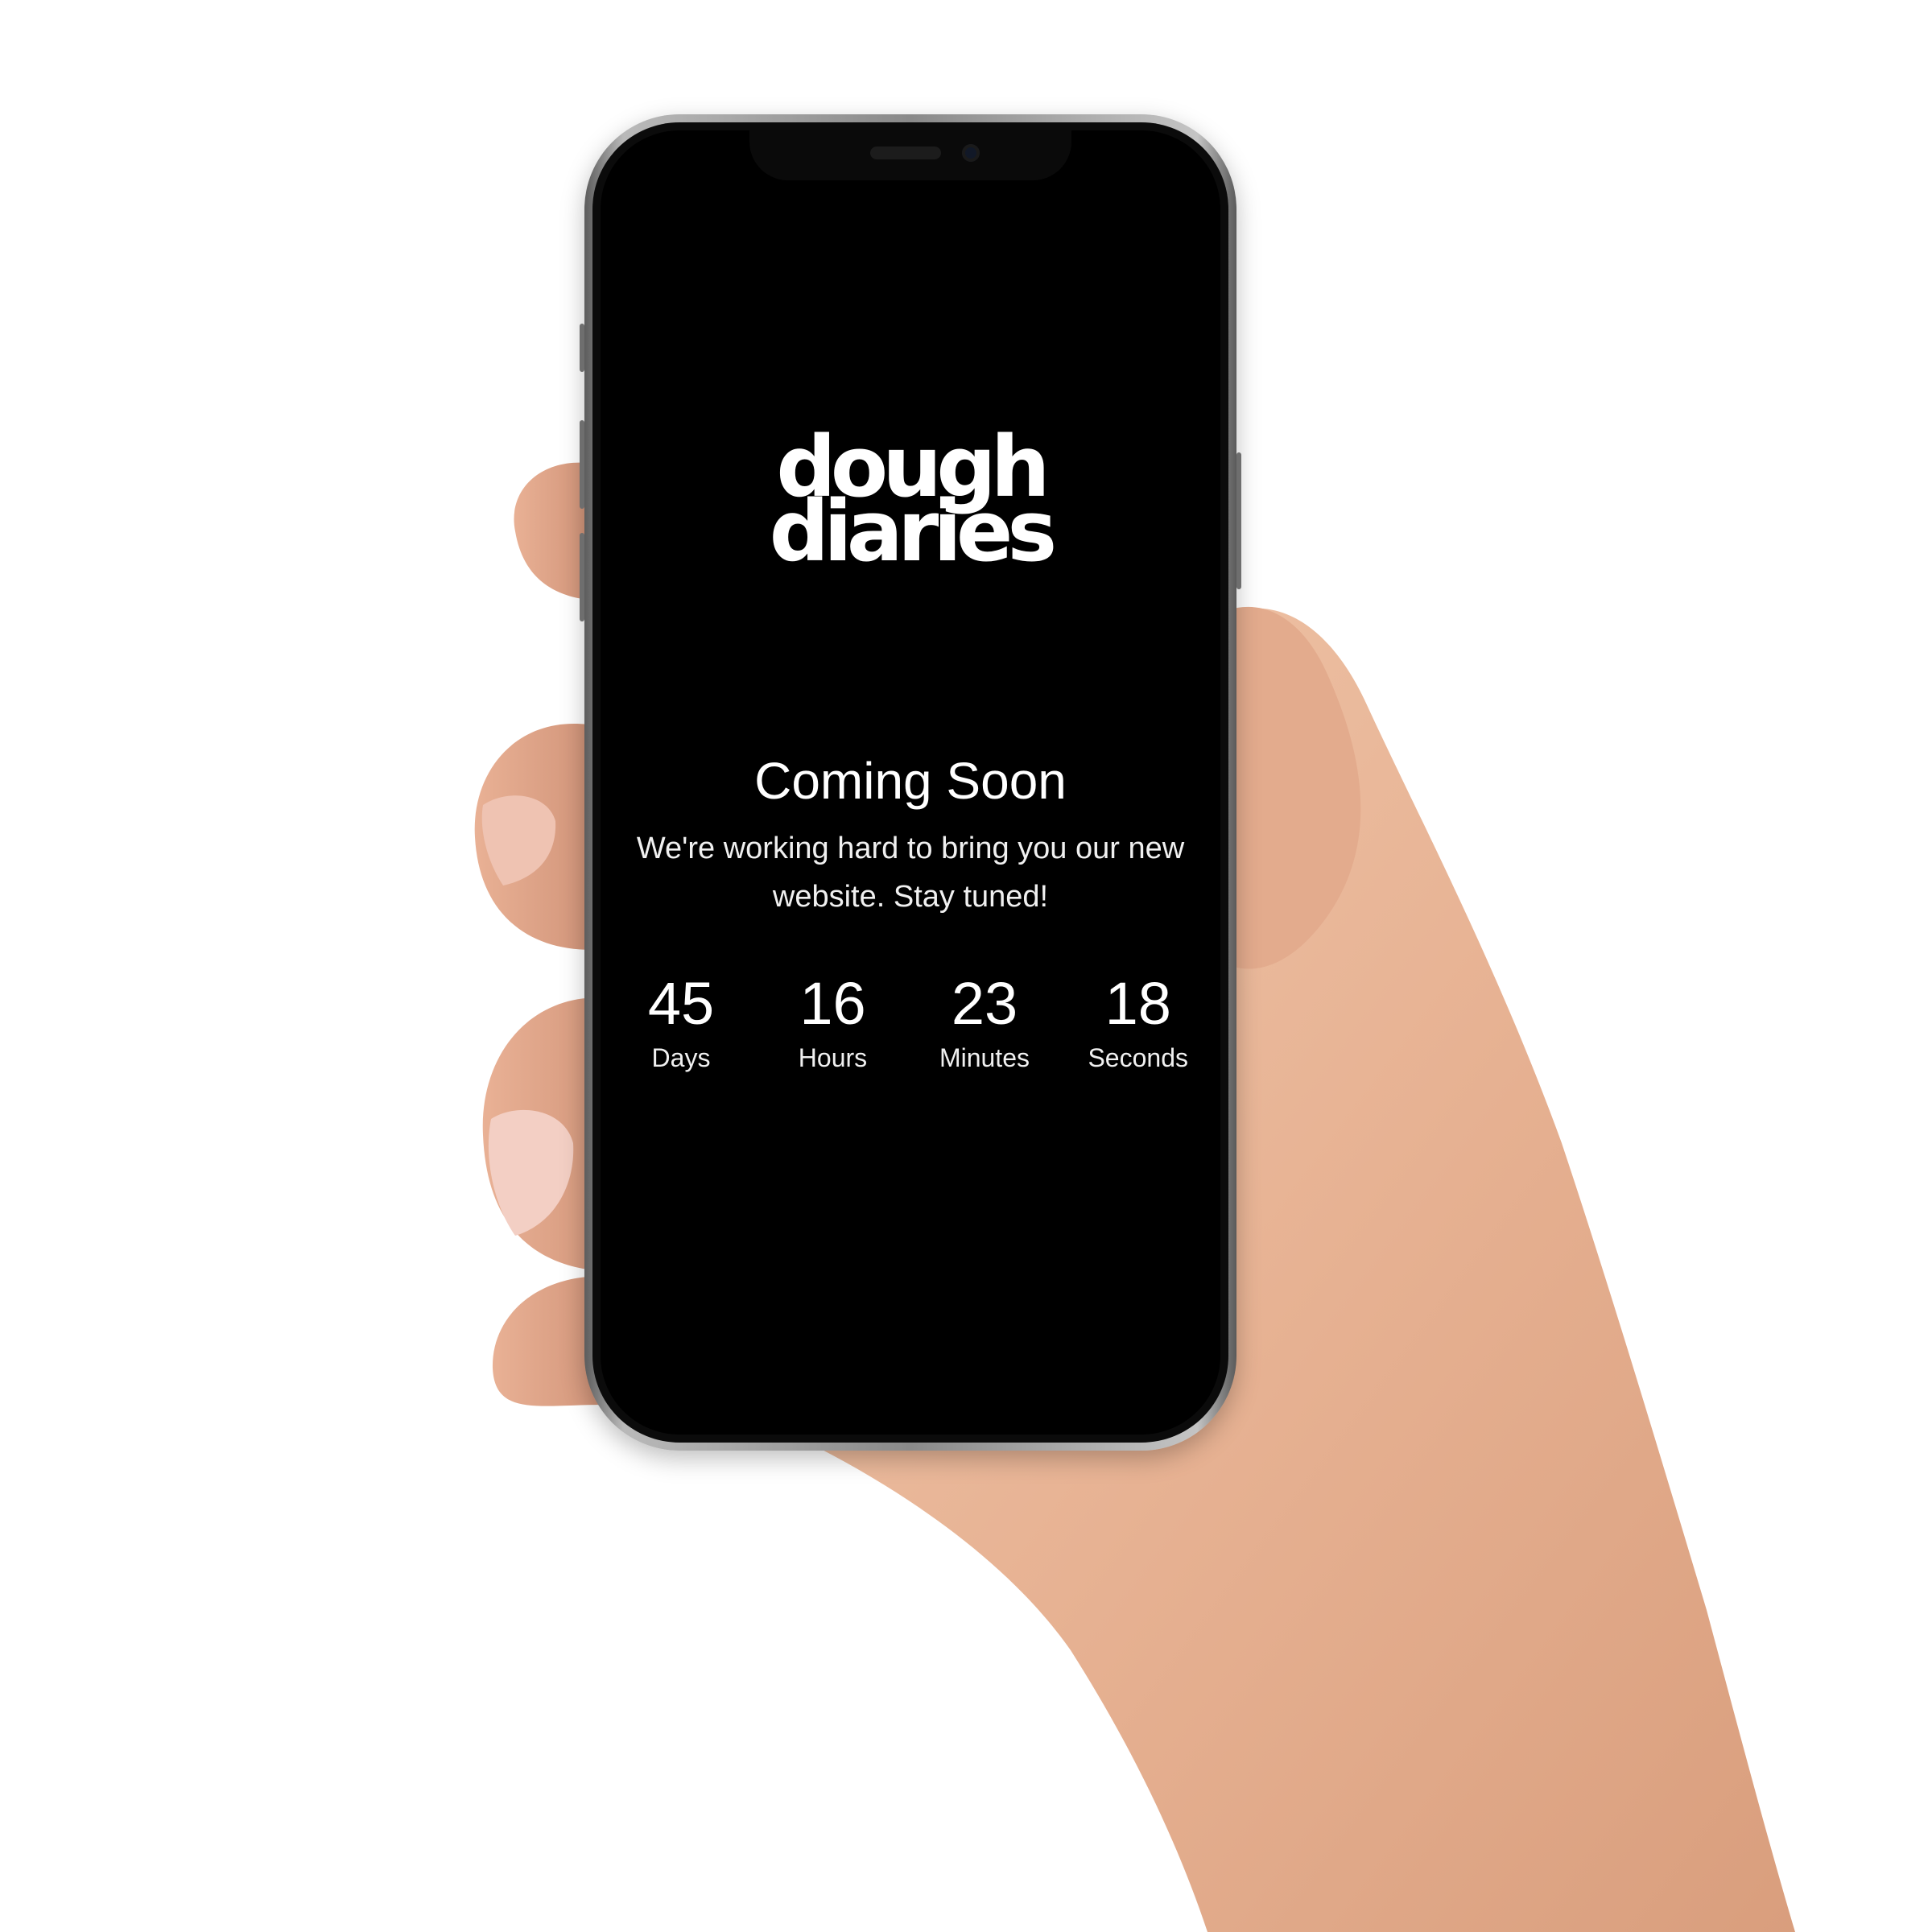 The height and width of the screenshot is (1932, 1932). Describe the element at coordinates (1137, 1003) in the screenshot. I see `countdown-seconds-value: 18` at that location.